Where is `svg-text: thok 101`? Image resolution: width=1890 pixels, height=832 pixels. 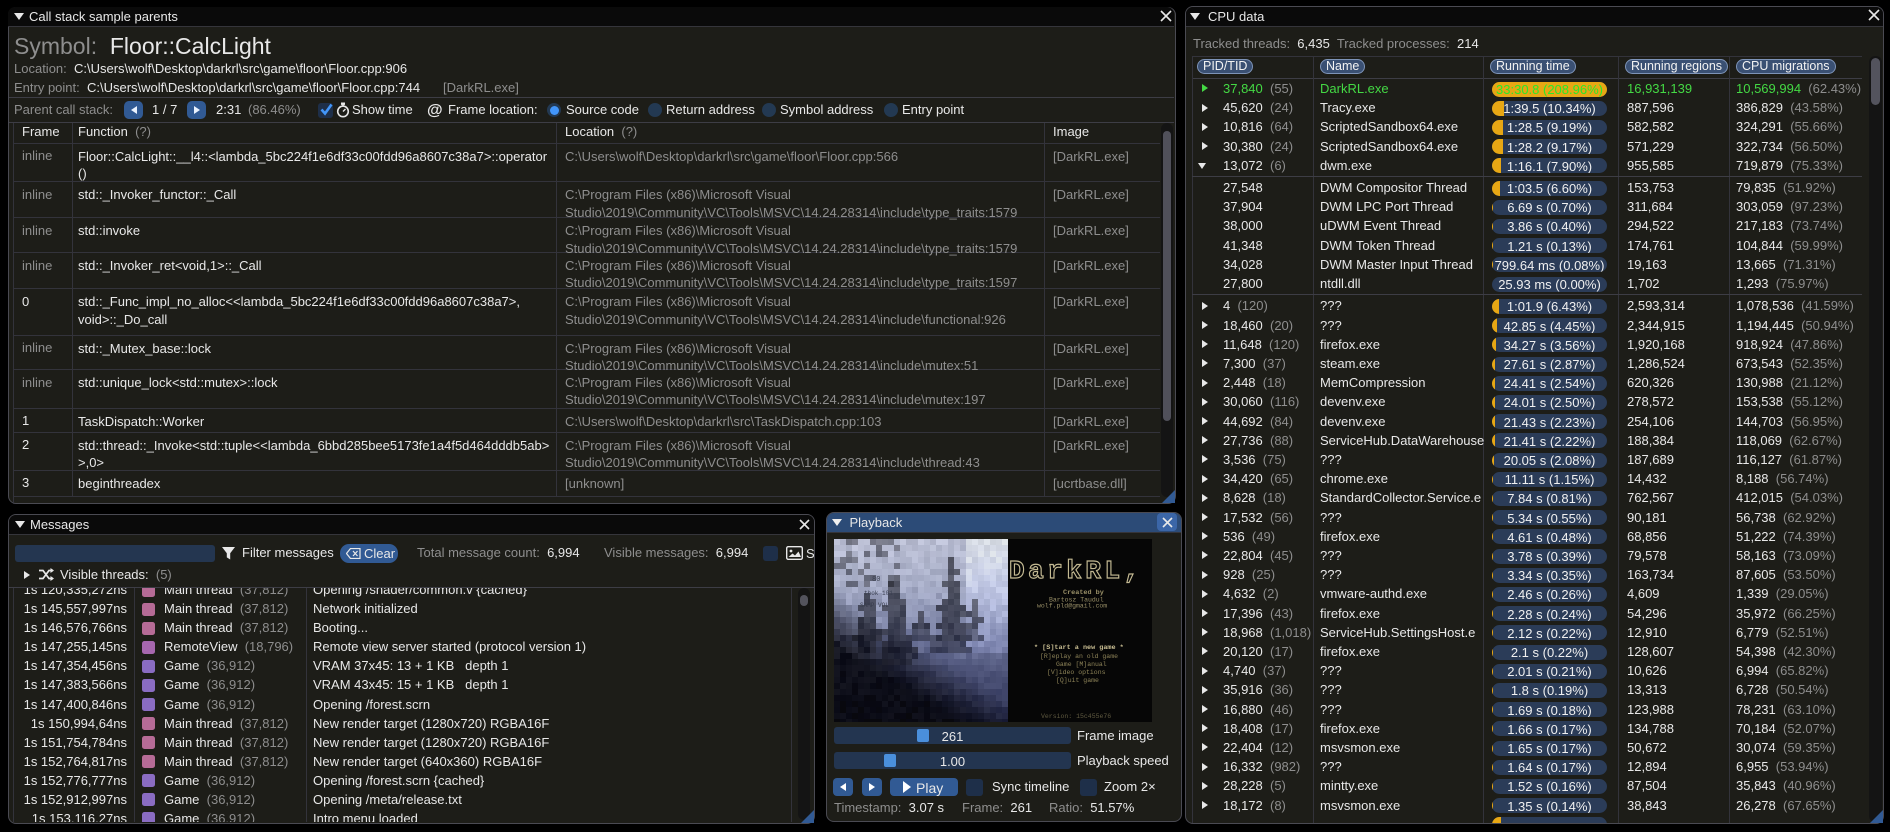 svg-text: thok 101 is located at coordinates (878, 593).